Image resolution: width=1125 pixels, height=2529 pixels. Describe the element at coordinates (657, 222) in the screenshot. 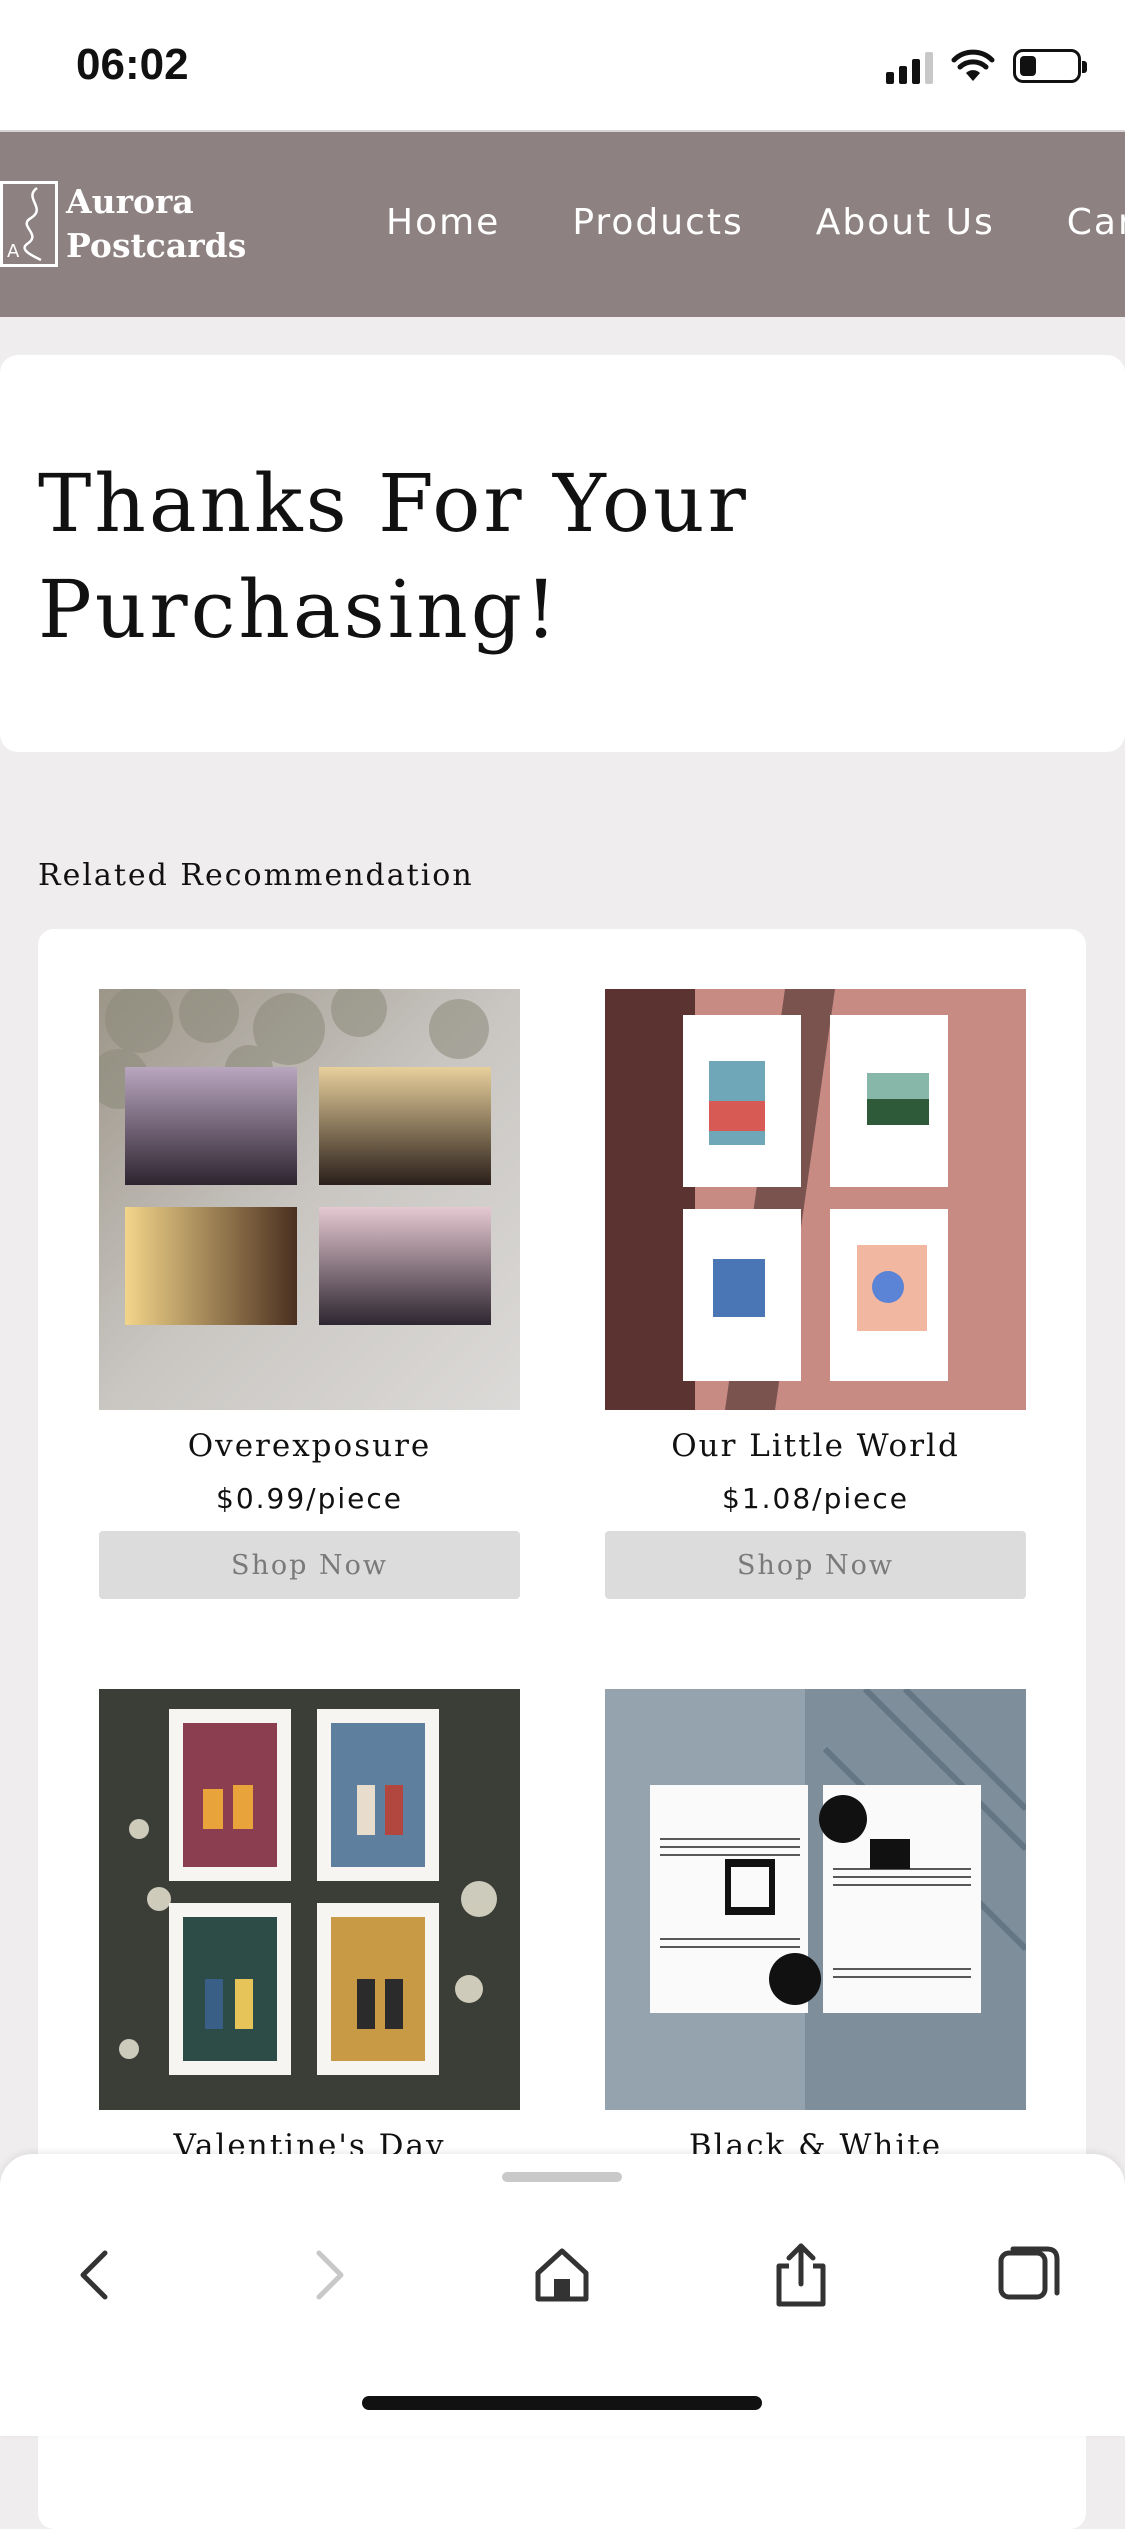

I see `nav-link-products: Products` at that location.